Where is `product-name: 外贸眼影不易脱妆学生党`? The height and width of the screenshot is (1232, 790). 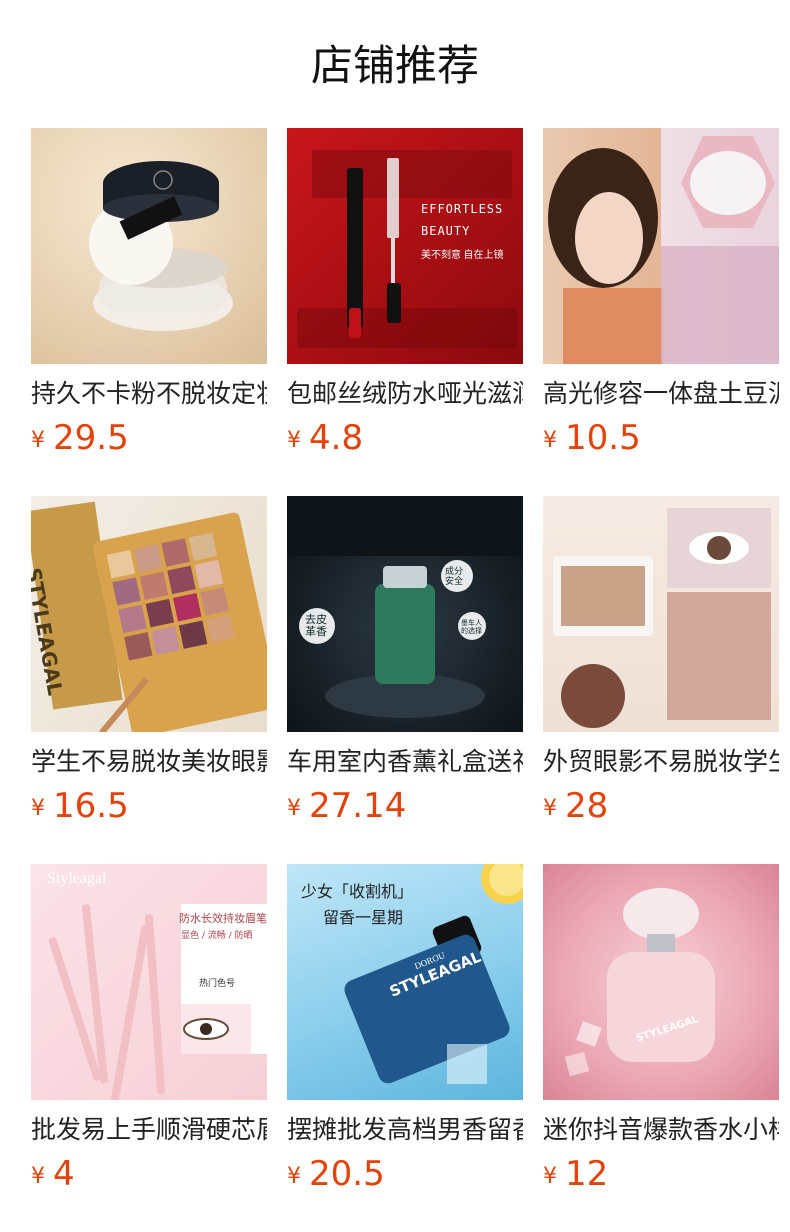 product-name: 外贸眼影不易脱妆学生党 is located at coordinates (661, 762).